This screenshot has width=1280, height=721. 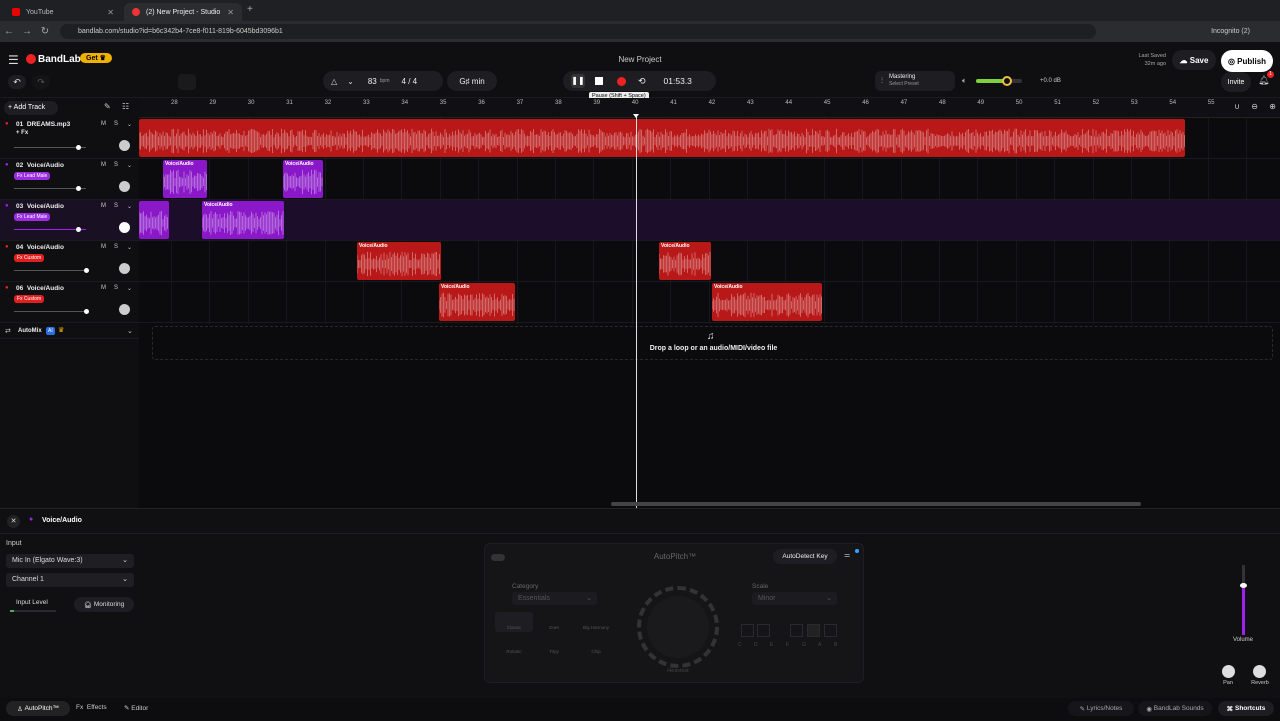 I want to click on close-panel-icon: ✕, so click(x=13, y=521).